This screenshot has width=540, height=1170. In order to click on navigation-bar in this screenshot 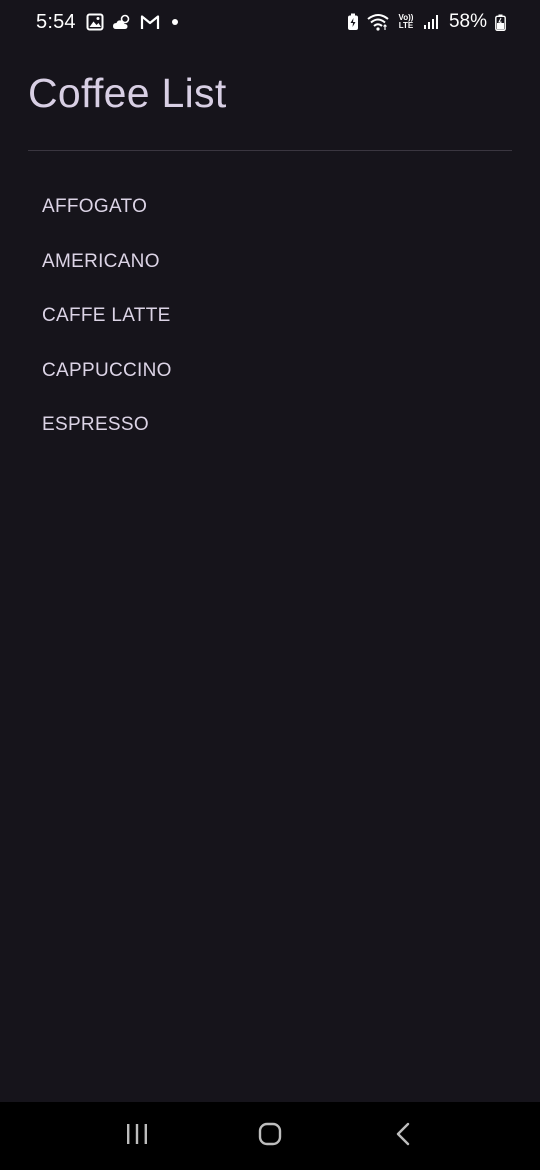, I will do `click(270, 1136)`.